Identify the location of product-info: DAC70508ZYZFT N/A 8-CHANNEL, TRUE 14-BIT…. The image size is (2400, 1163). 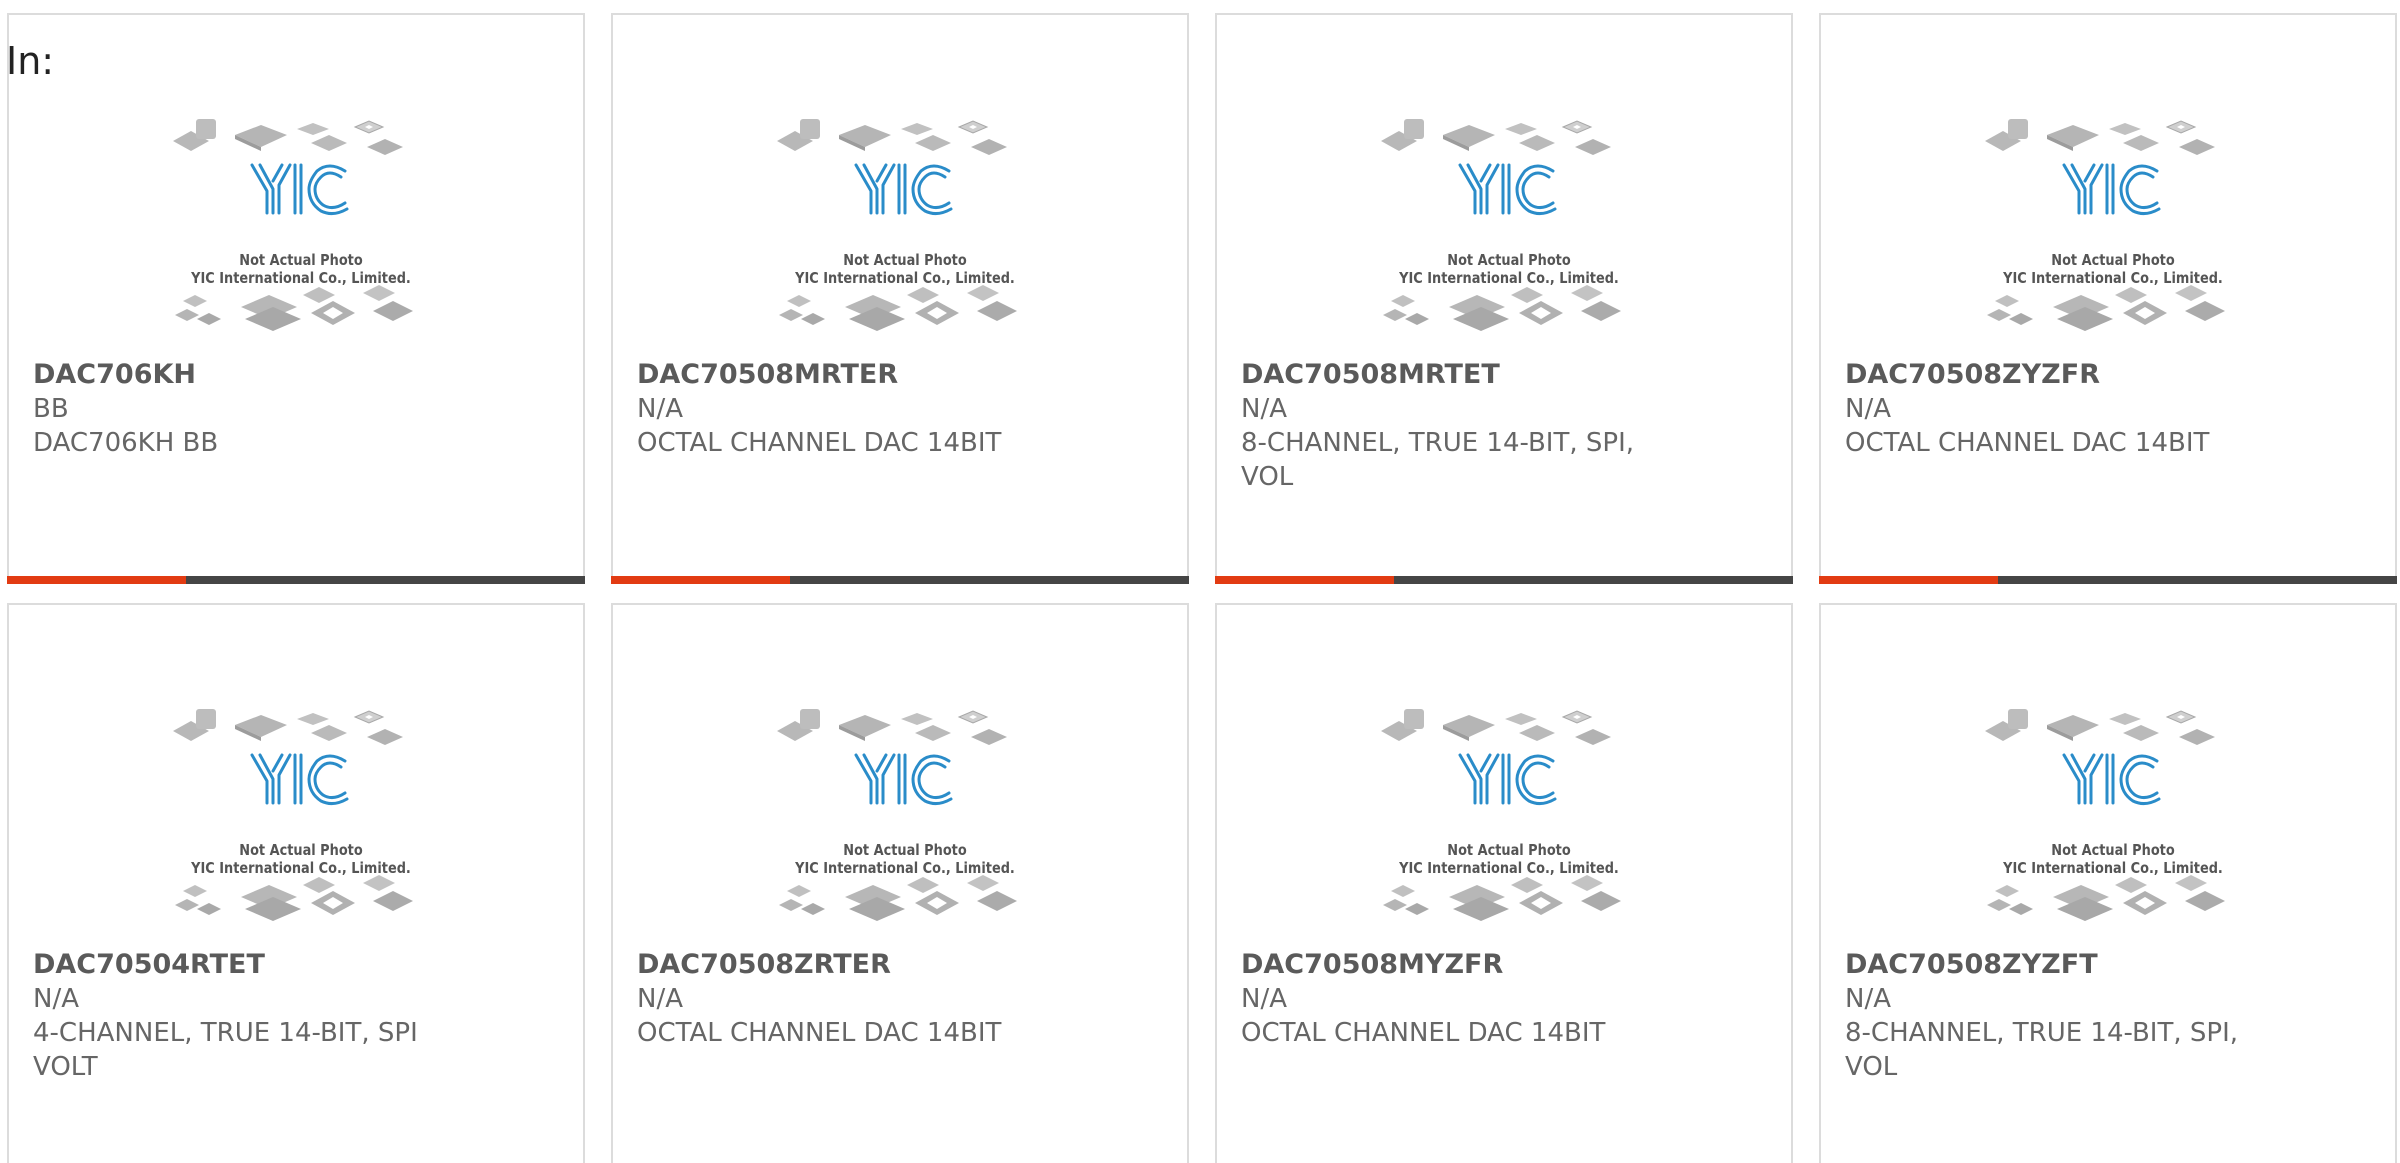
(2105, 1016).